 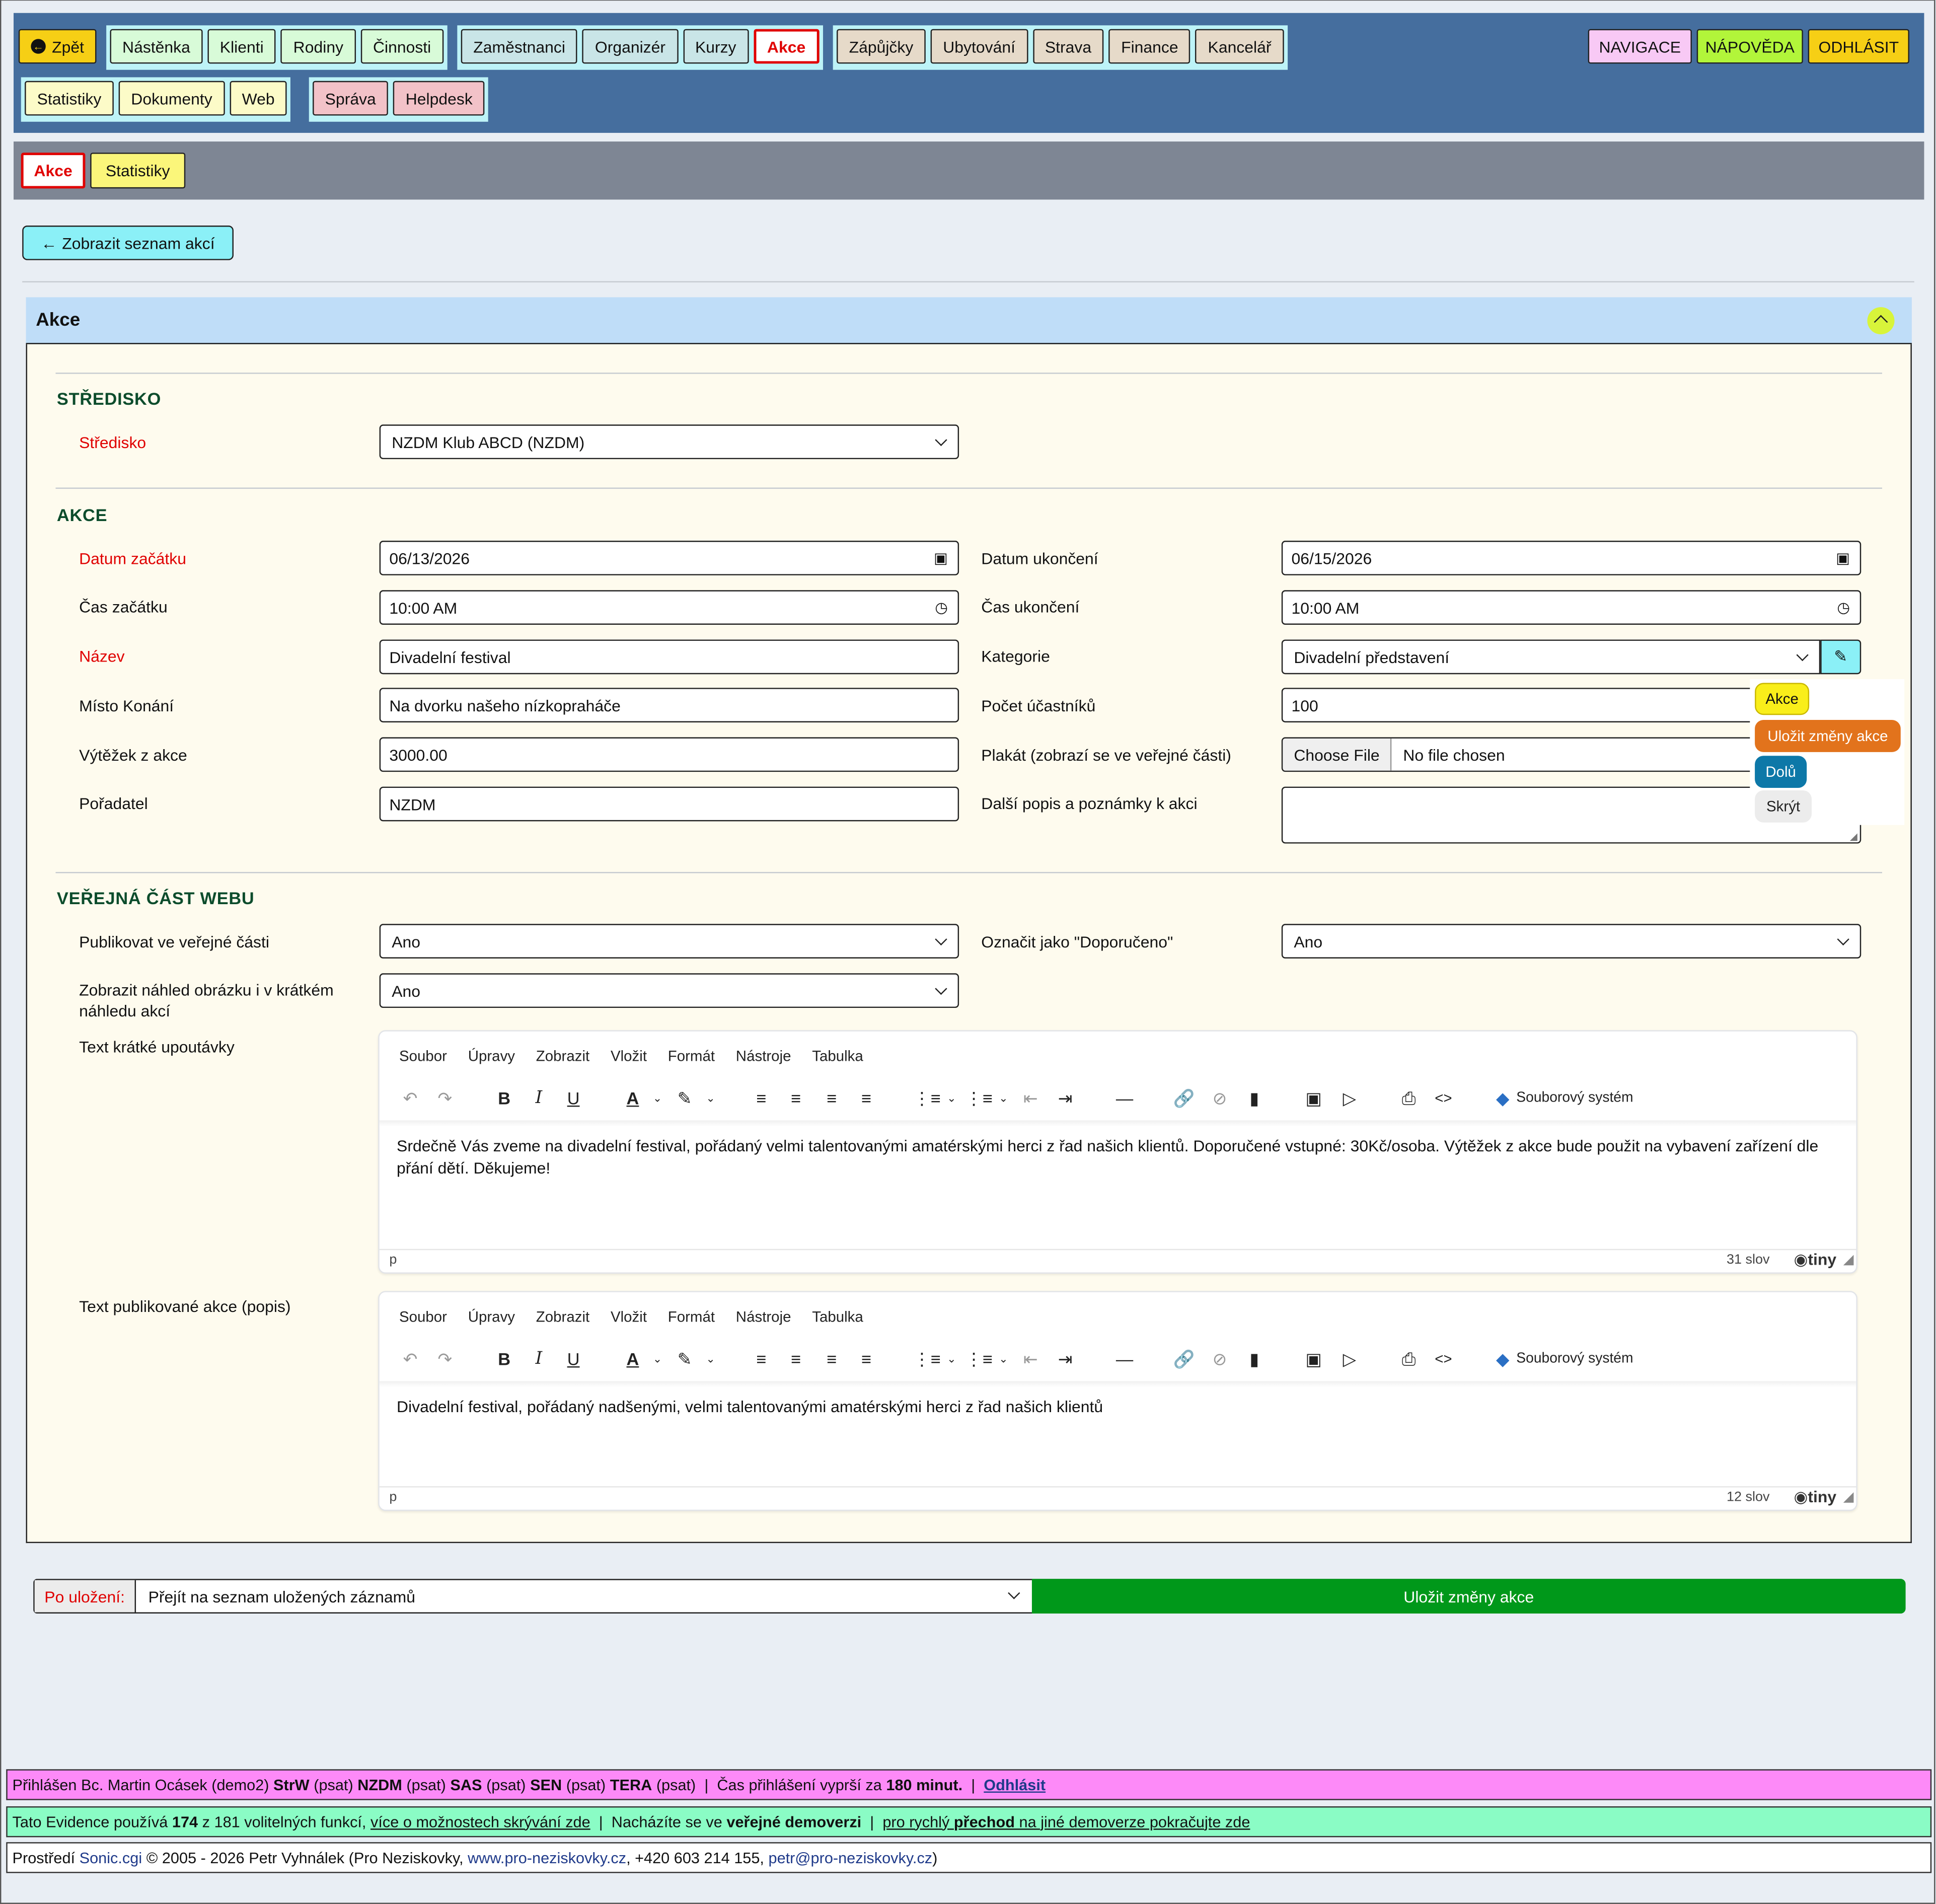 I want to click on odhlasit-button: ODHLÁSIT, so click(x=1859, y=46).